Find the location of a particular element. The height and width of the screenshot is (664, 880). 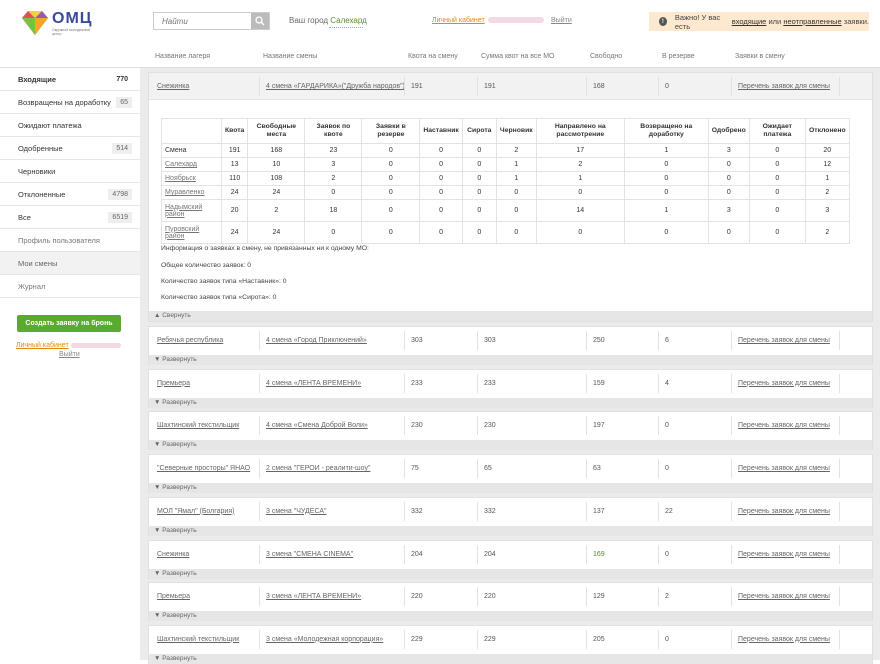

col-reserve: В резерве is located at coordinates (678, 56).